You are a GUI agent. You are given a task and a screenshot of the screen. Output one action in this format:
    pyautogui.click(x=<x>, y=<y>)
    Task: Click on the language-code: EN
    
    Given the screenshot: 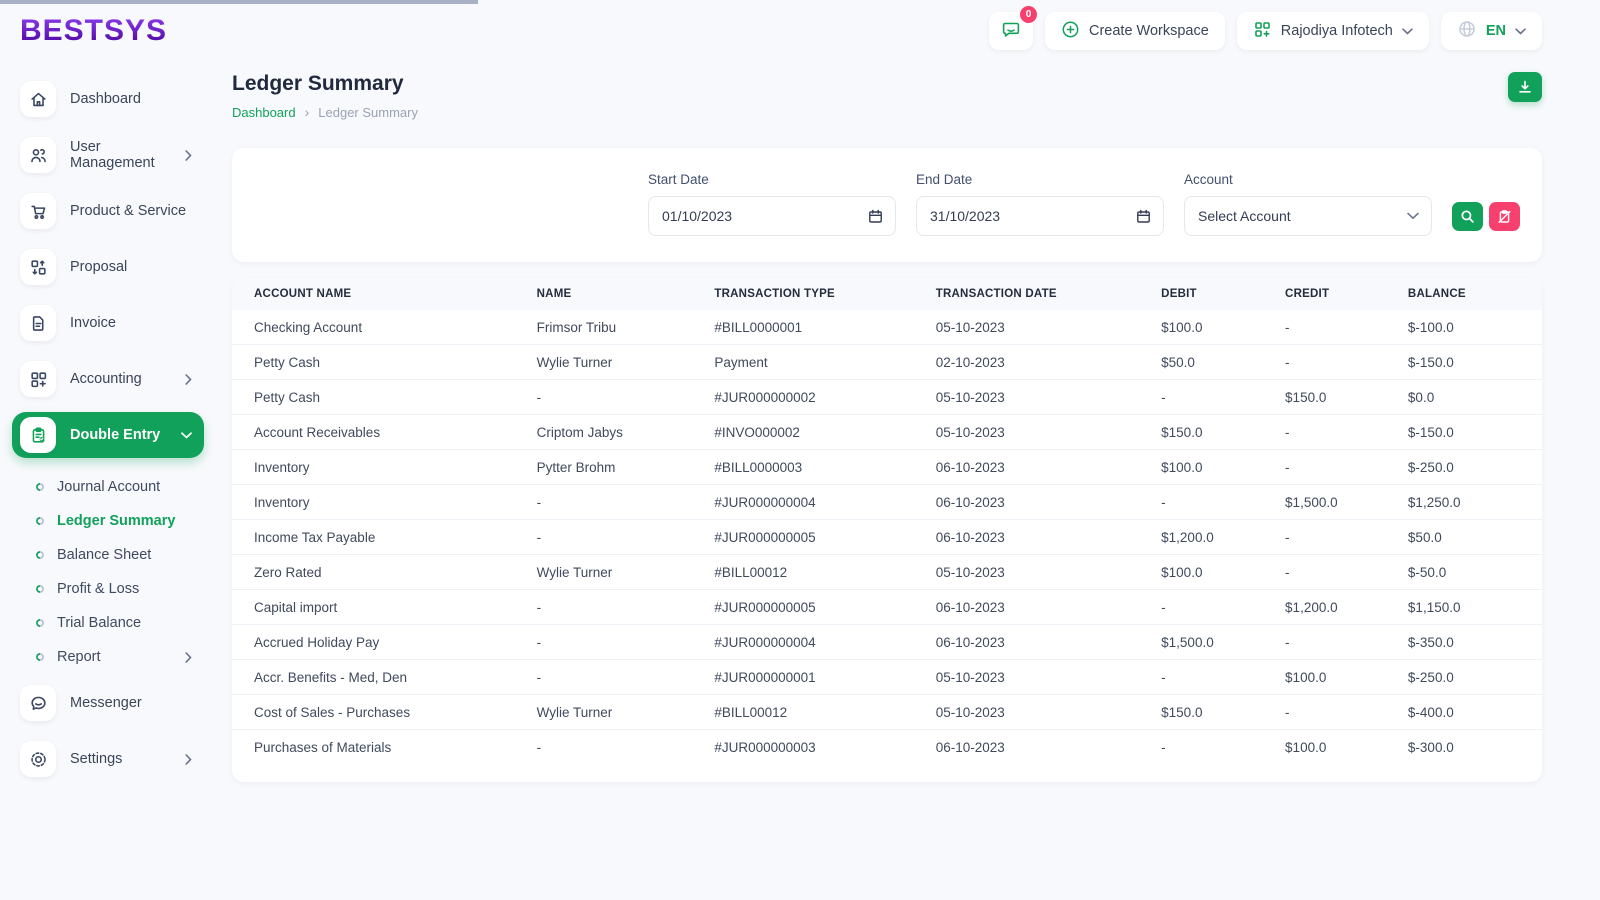 What is the action you would take?
    pyautogui.click(x=1495, y=31)
    